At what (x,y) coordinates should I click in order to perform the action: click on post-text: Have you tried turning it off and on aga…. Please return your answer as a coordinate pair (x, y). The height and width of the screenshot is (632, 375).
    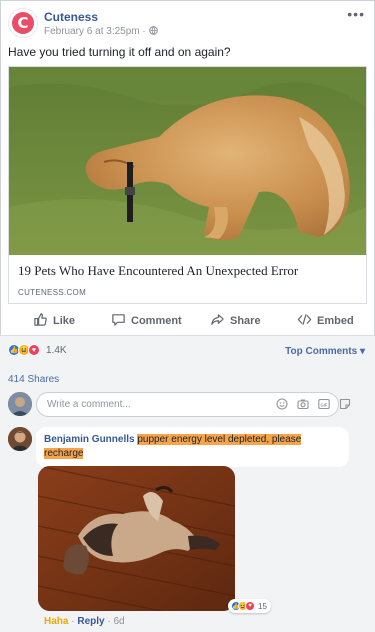
    Looking at the image, I should click on (119, 52).